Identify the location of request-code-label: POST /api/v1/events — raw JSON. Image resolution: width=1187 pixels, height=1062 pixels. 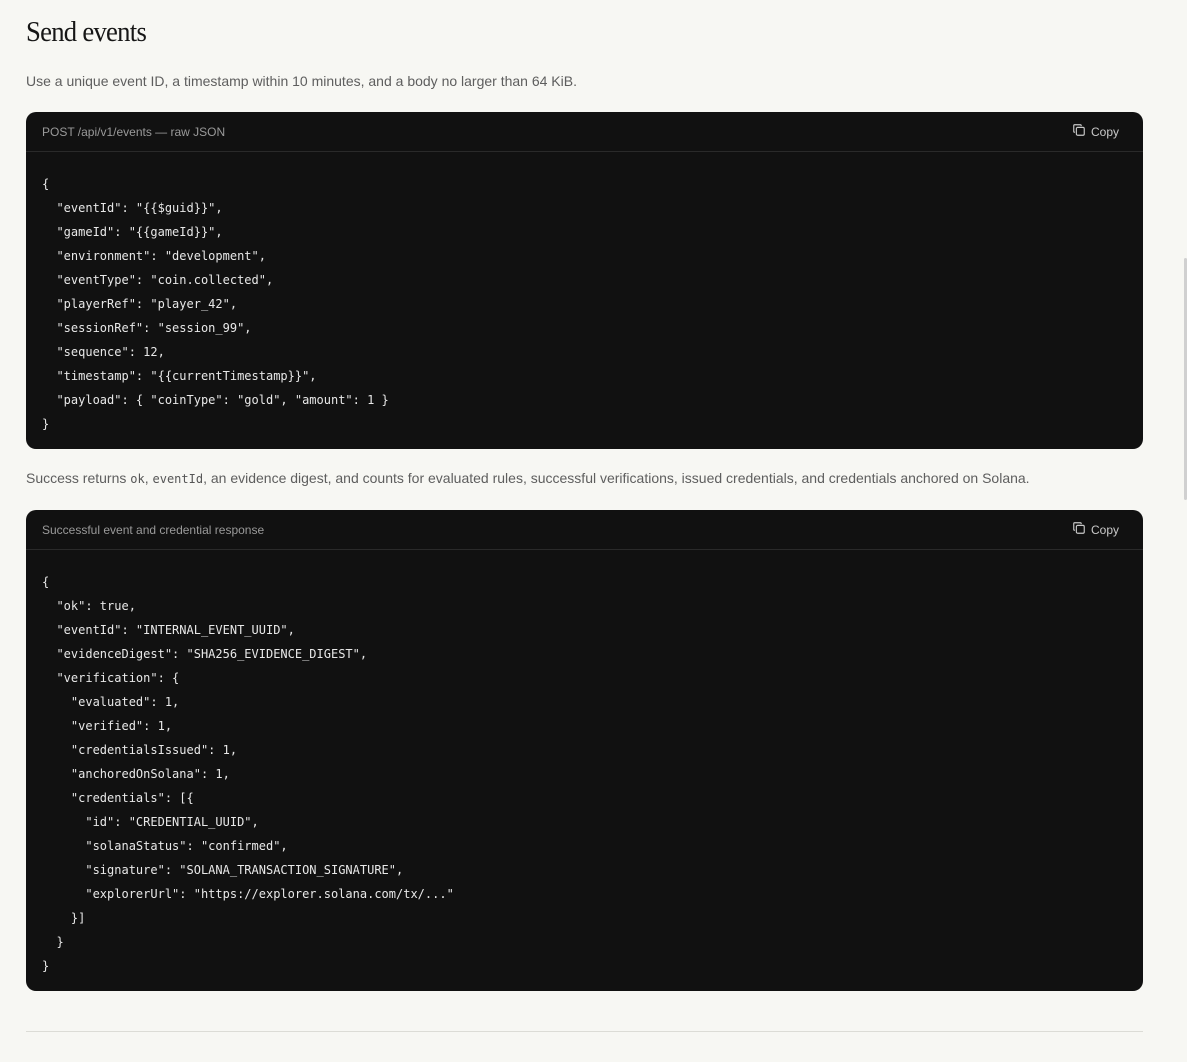
(134, 131).